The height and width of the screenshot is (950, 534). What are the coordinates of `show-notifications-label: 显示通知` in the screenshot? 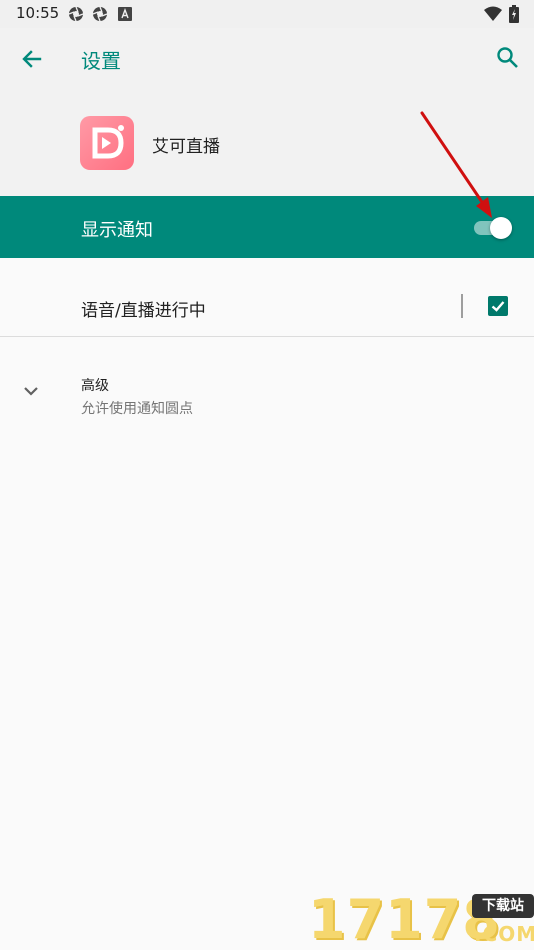 It's located at (117, 230).